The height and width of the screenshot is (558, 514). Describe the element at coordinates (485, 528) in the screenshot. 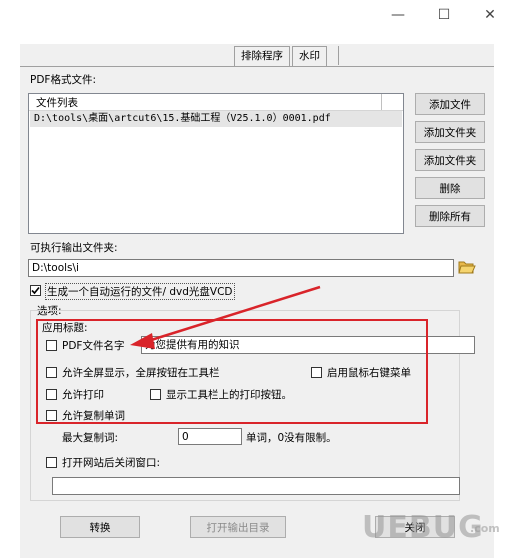

I see `watermark-suffix: .com` at that location.